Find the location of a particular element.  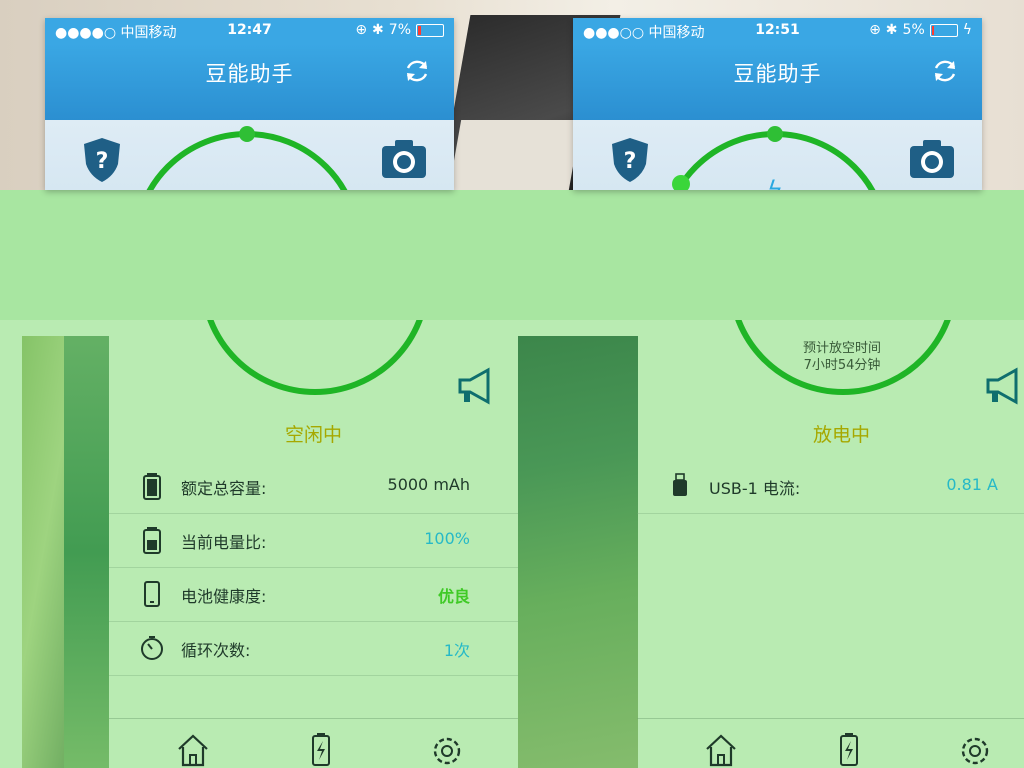

list-item: 当前电量比: 100% is located at coordinates (313, 541).